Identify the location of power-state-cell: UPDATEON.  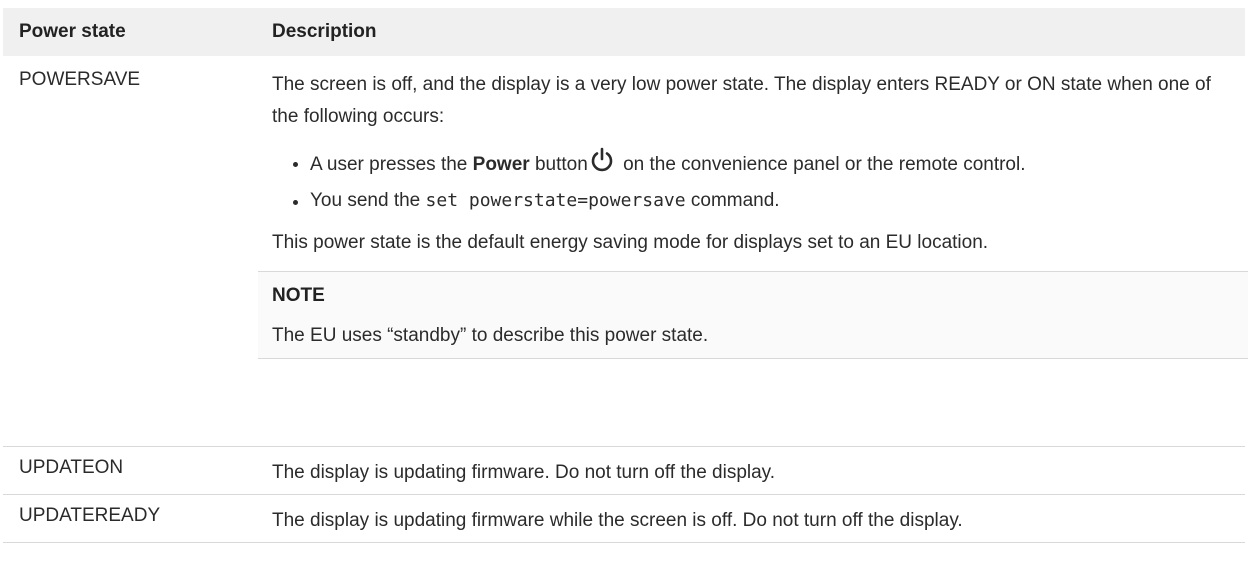
(130, 470).